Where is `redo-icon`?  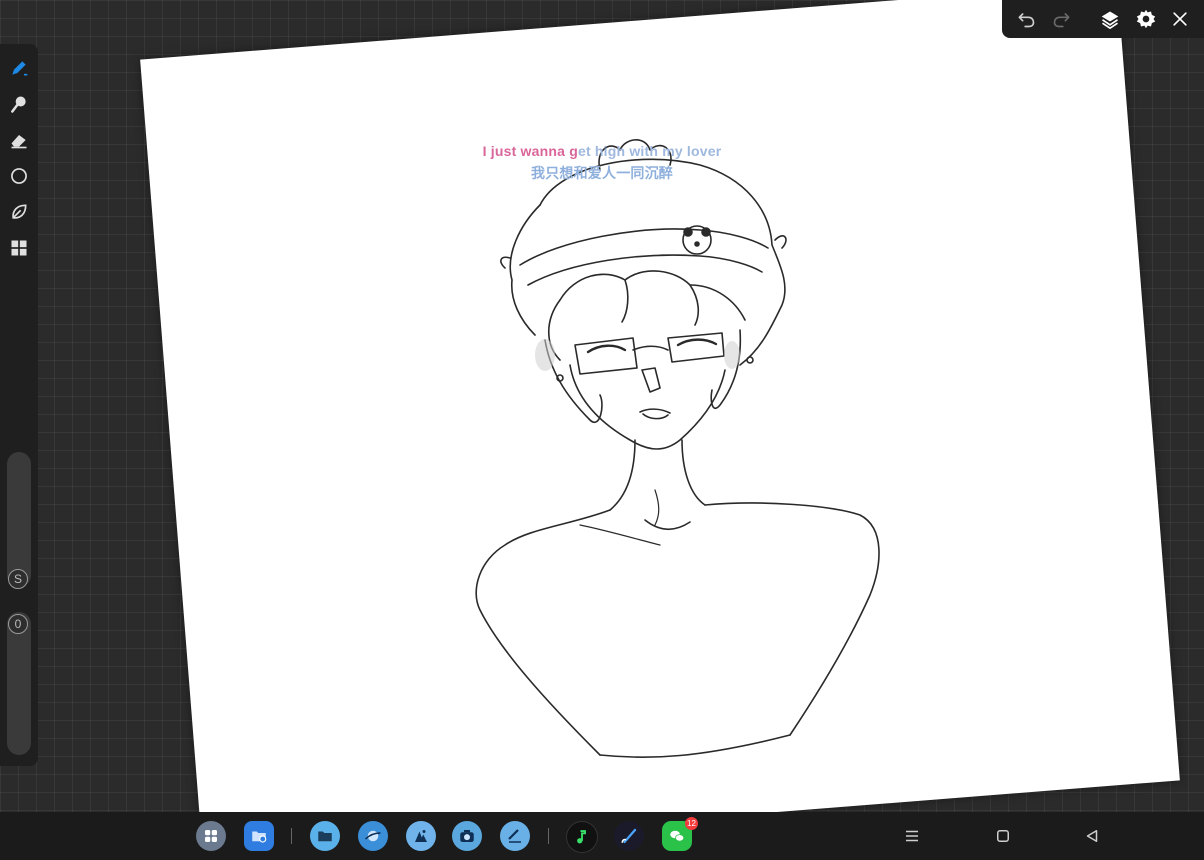 redo-icon is located at coordinates (1061, 20).